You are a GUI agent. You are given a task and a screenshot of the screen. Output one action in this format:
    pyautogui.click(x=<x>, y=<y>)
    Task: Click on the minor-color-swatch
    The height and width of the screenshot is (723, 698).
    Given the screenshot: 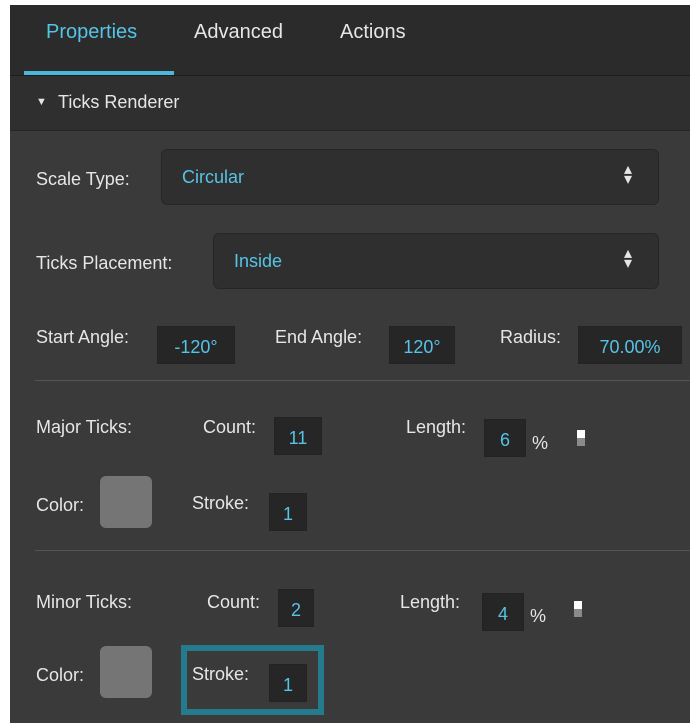 What is the action you would take?
    pyautogui.click(x=126, y=672)
    